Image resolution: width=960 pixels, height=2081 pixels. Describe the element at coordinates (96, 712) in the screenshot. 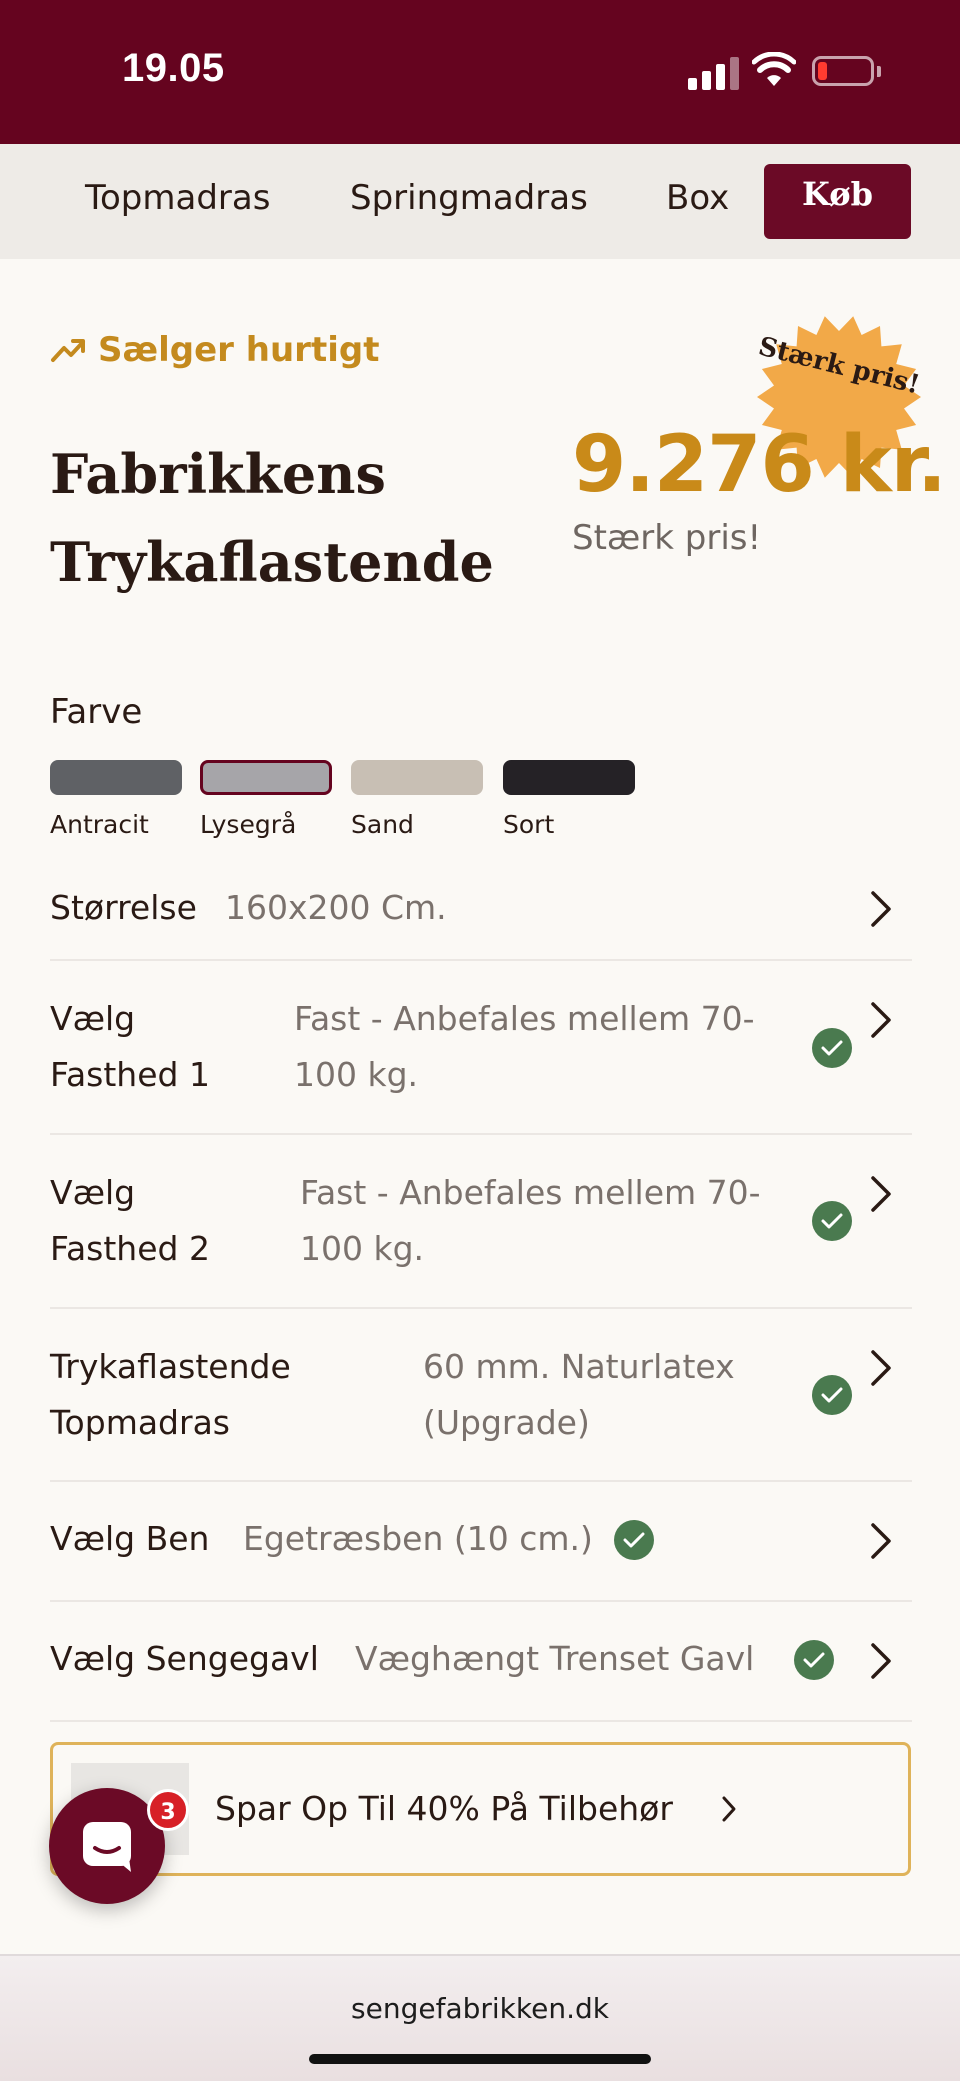

I see `color-label: Farve` at that location.